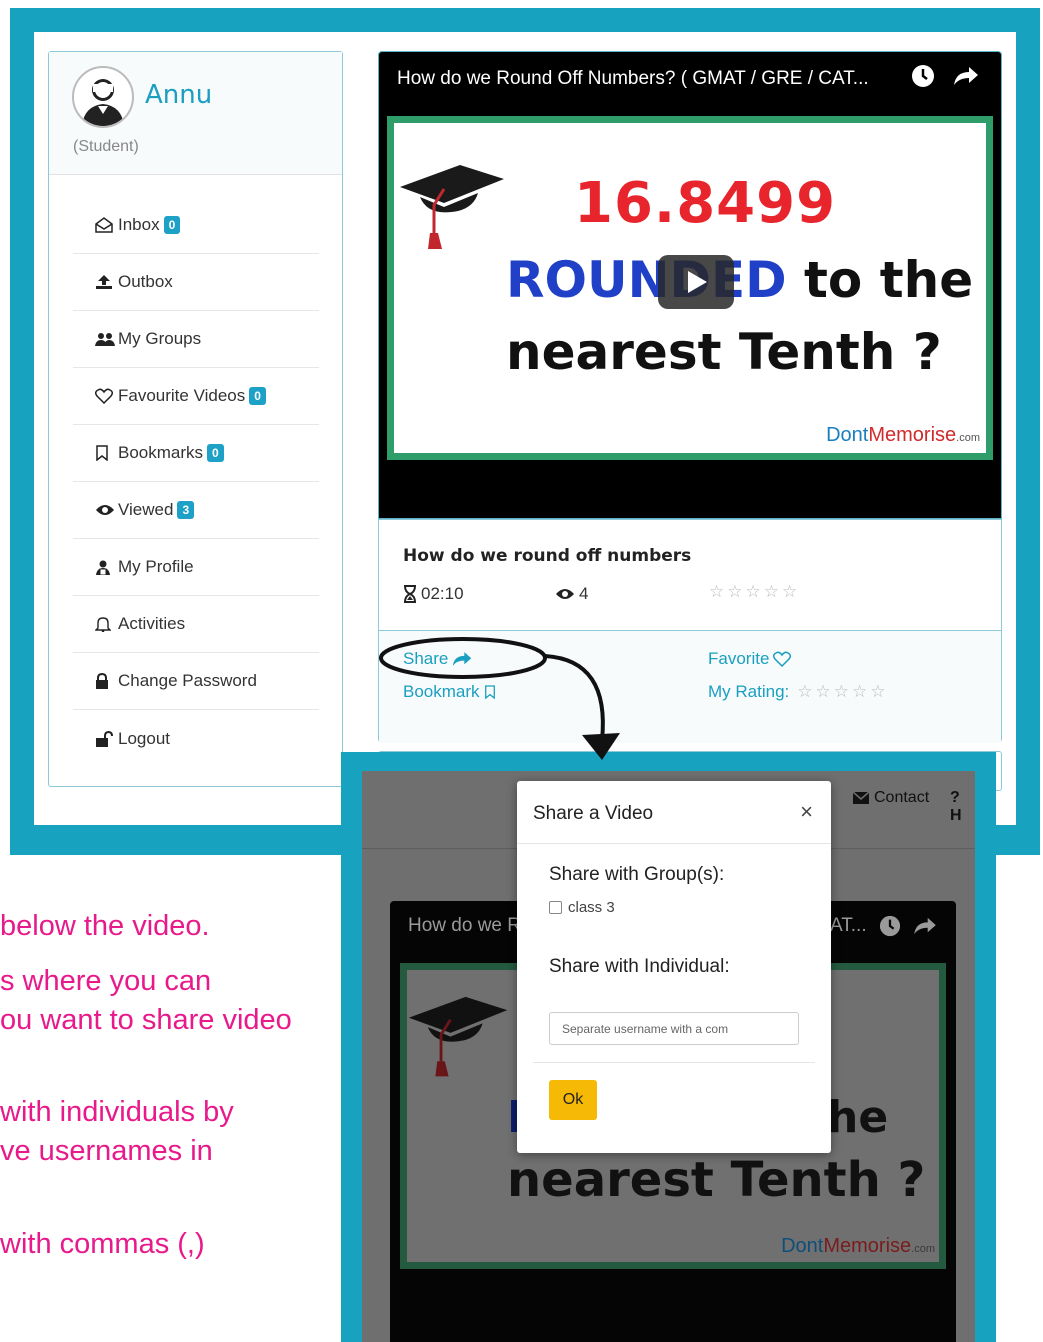 This screenshot has width=1043, height=1342. I want to click on eye-icon, so click(105, 510).